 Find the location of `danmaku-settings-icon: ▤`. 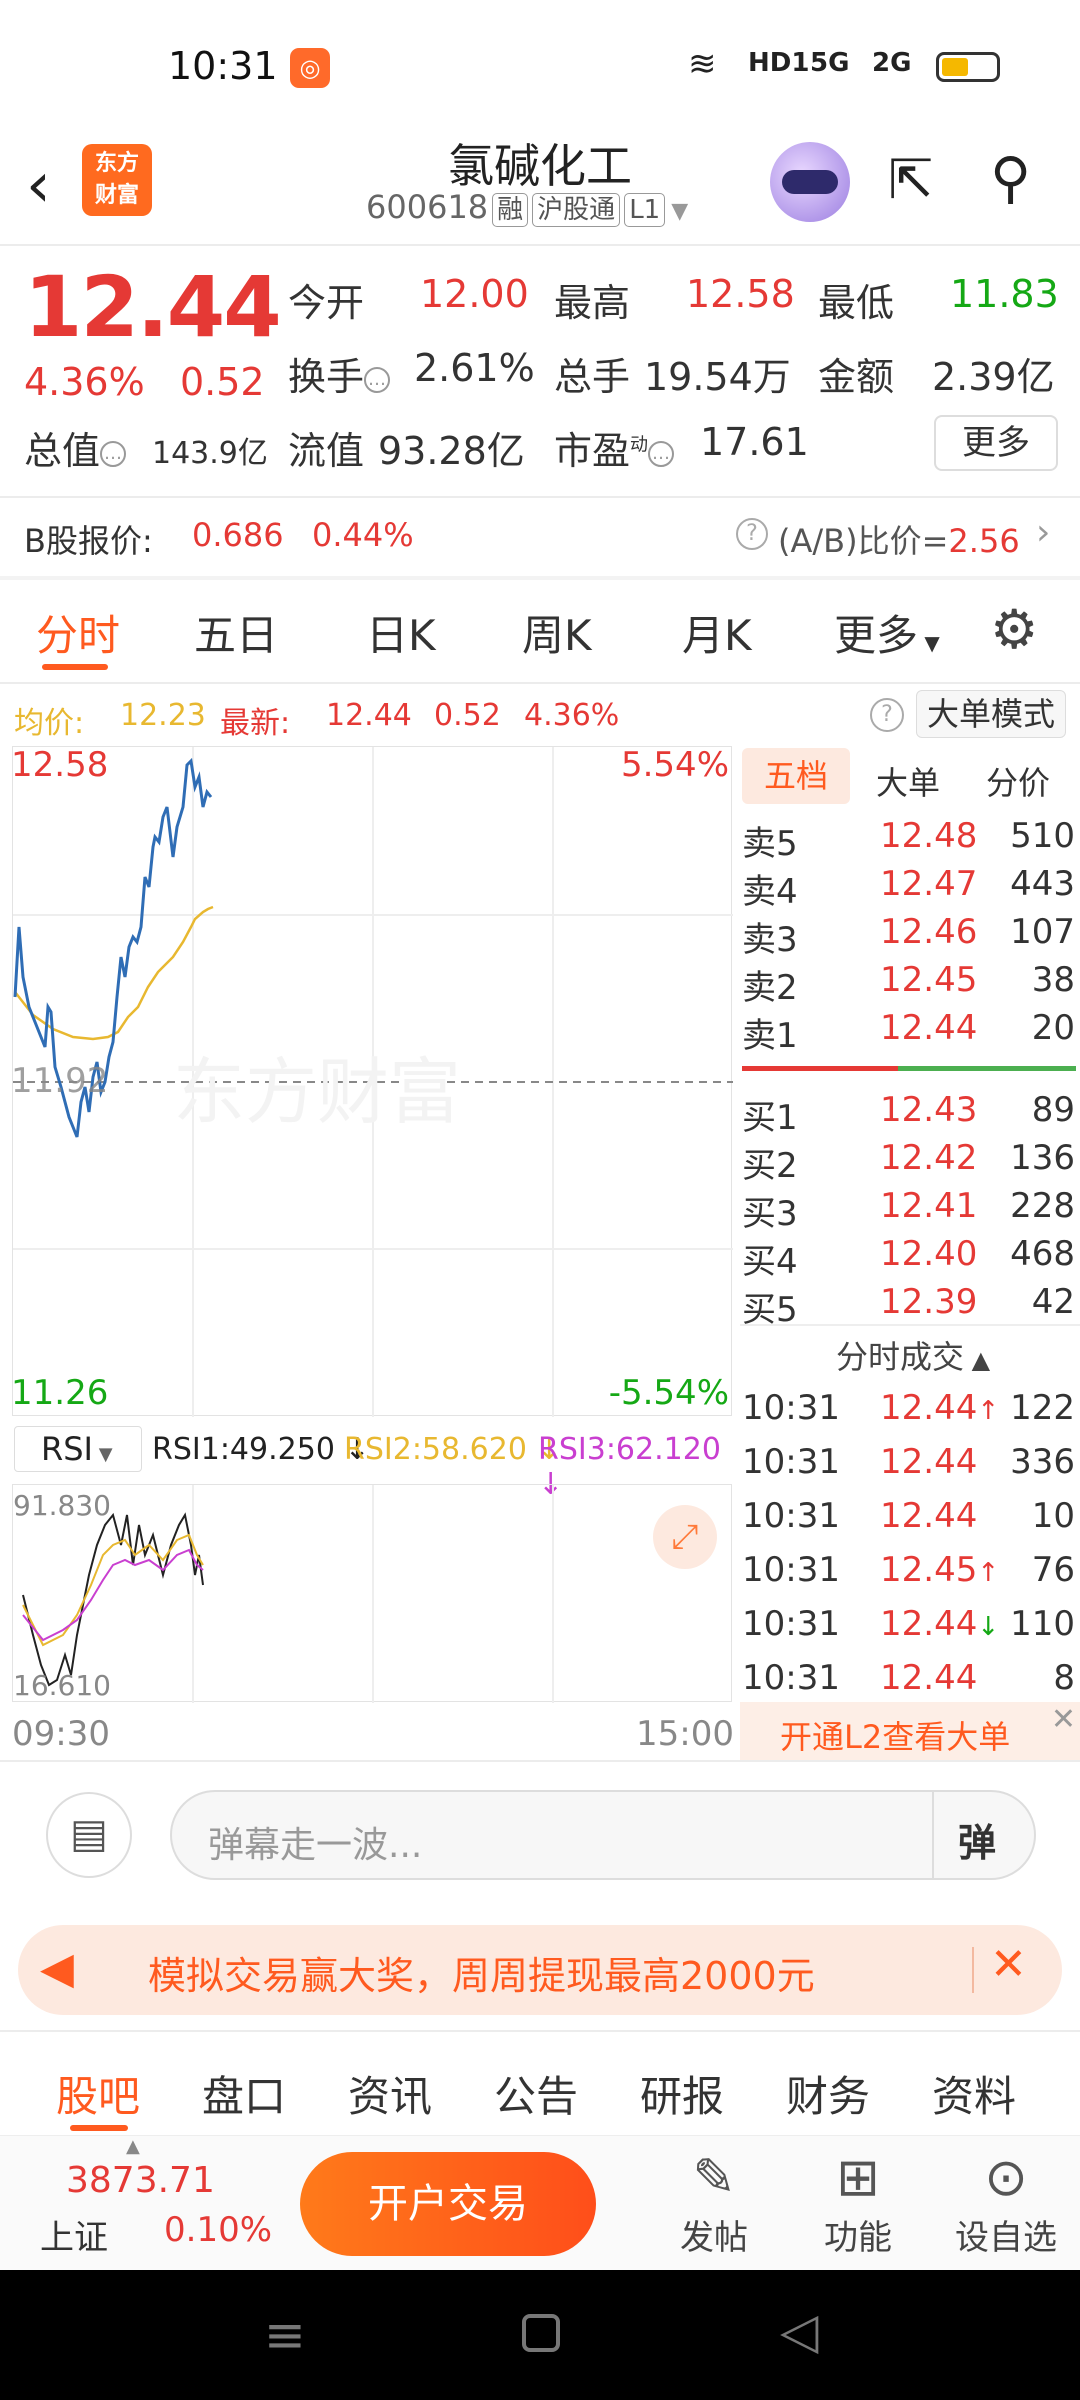

danmaku-settings-icon: ▤ is located at coordinates (89, 1835).